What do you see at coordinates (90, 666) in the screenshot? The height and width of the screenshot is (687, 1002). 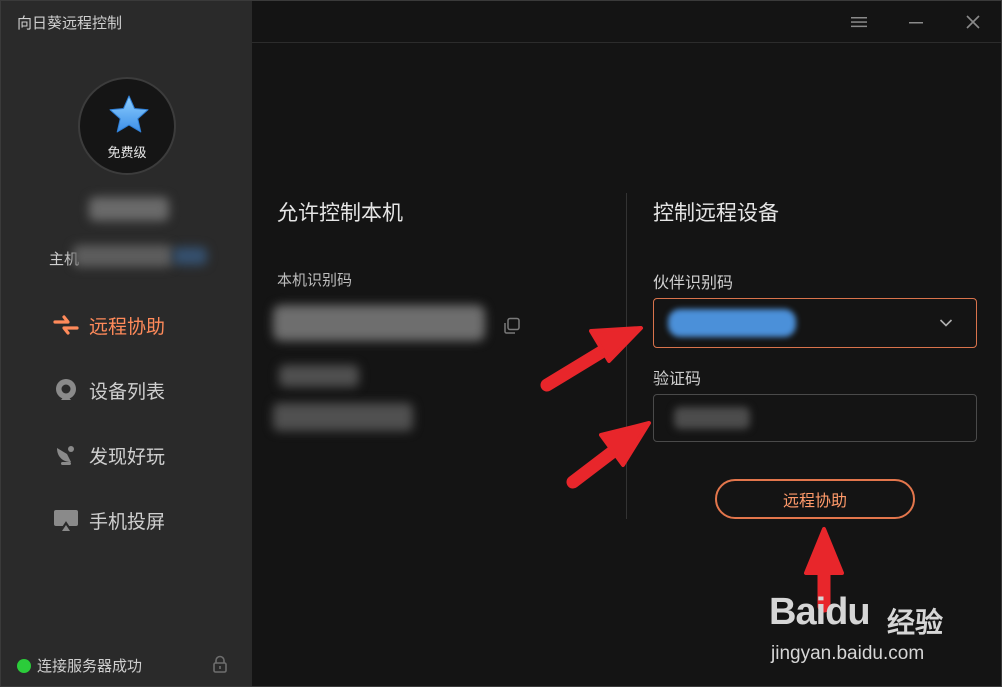 I see `status-text: 连接服务器成功` at bounding box center [90, 666].